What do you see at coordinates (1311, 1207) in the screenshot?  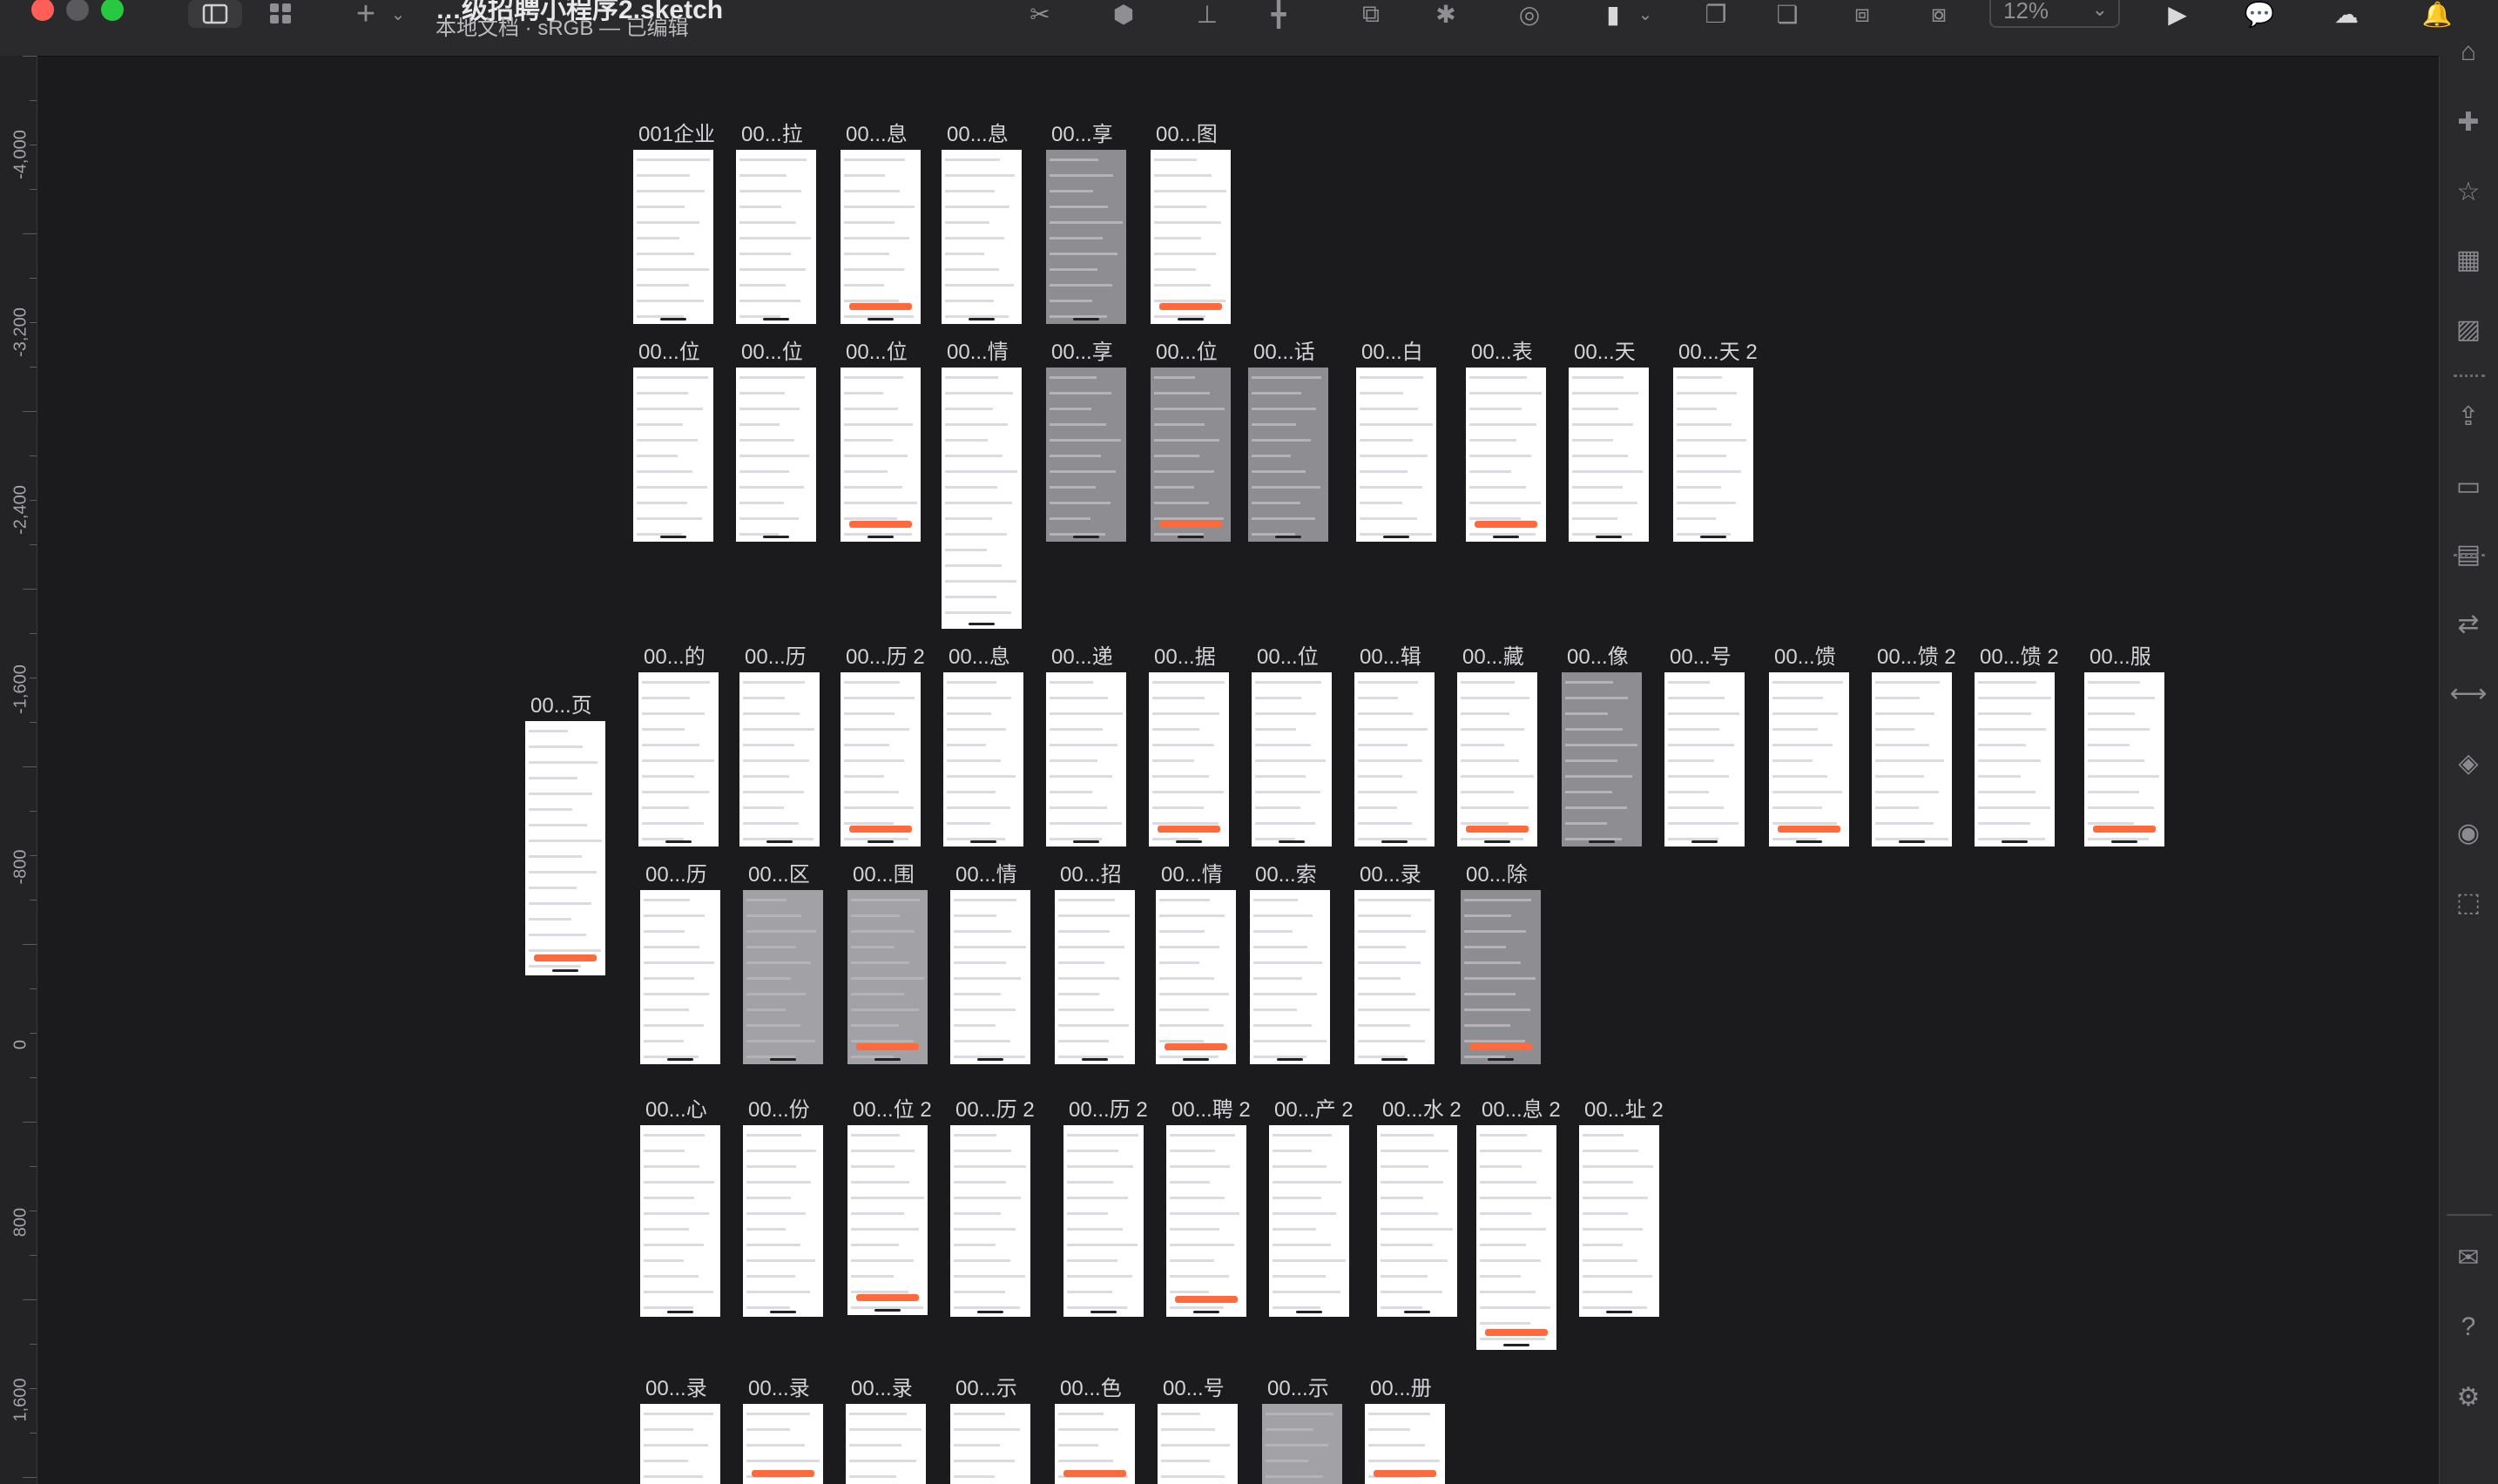 I see `artboard: 00...产 2` at bounding box center [1311, 1207].